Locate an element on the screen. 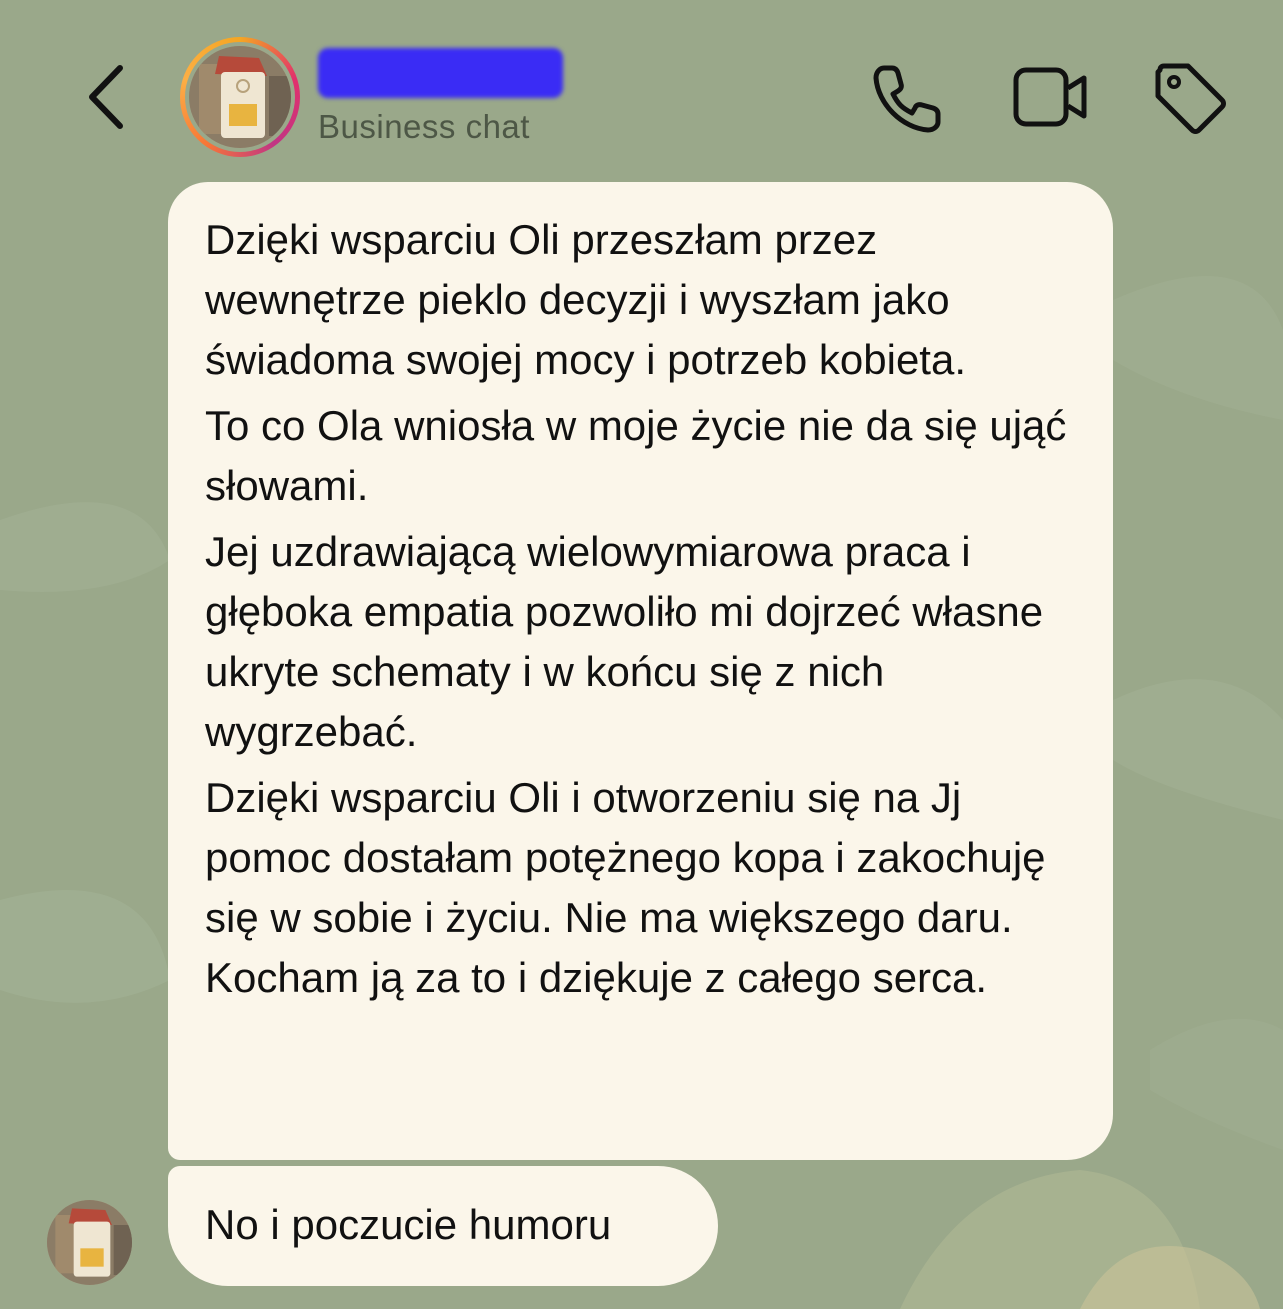 The width and height of the screenshot is (1283, 1309). back-button is located at coordinates (110, 97).